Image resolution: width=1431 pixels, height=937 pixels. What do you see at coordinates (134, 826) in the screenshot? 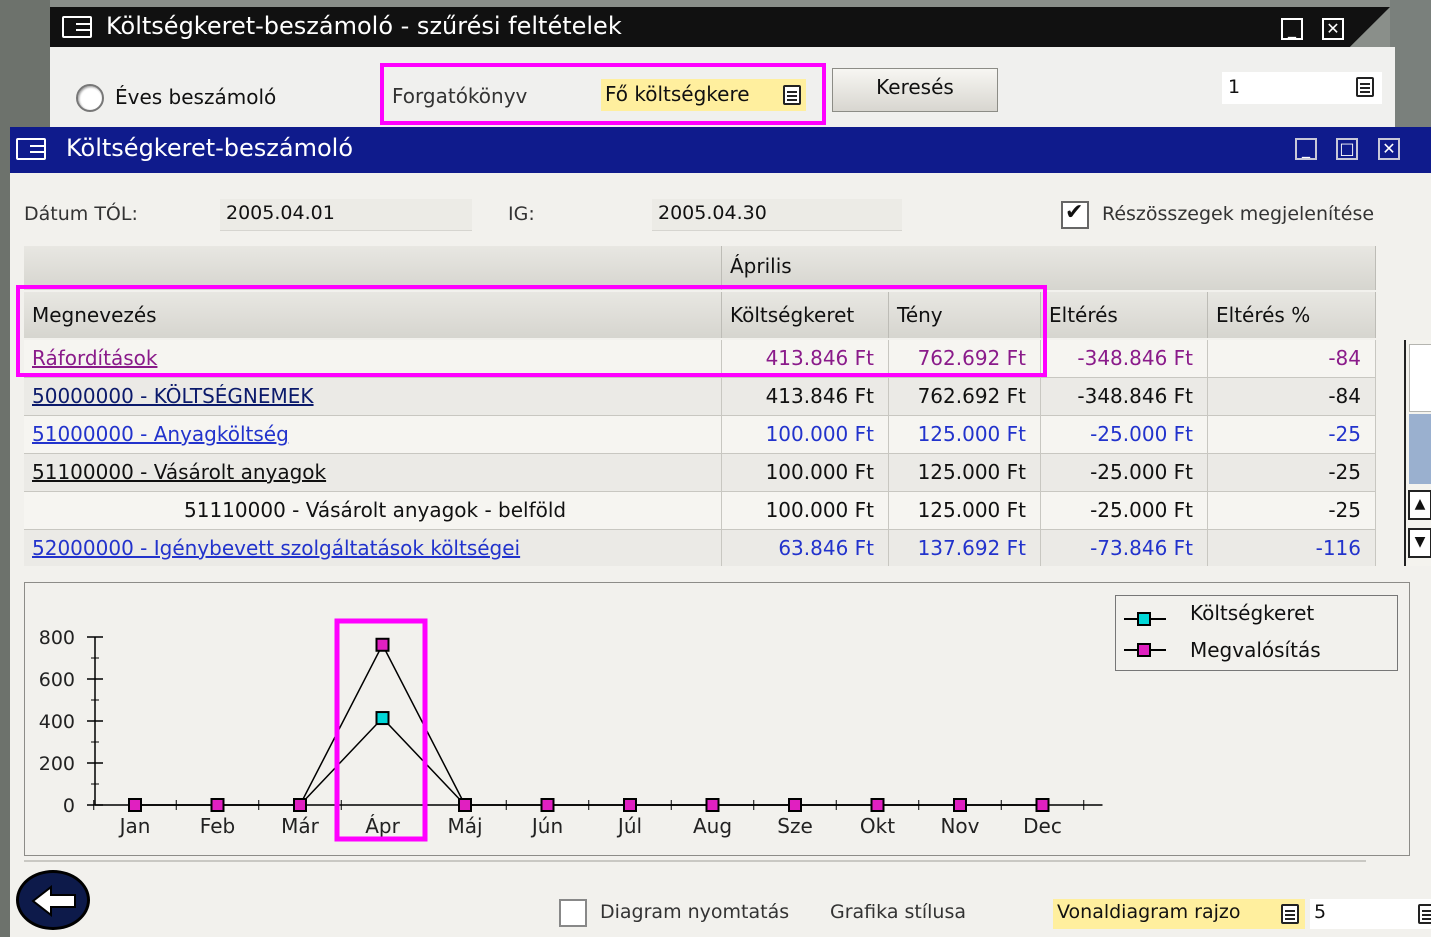
I see `x-tick-label: Jan` at bounding box center [134, 826].